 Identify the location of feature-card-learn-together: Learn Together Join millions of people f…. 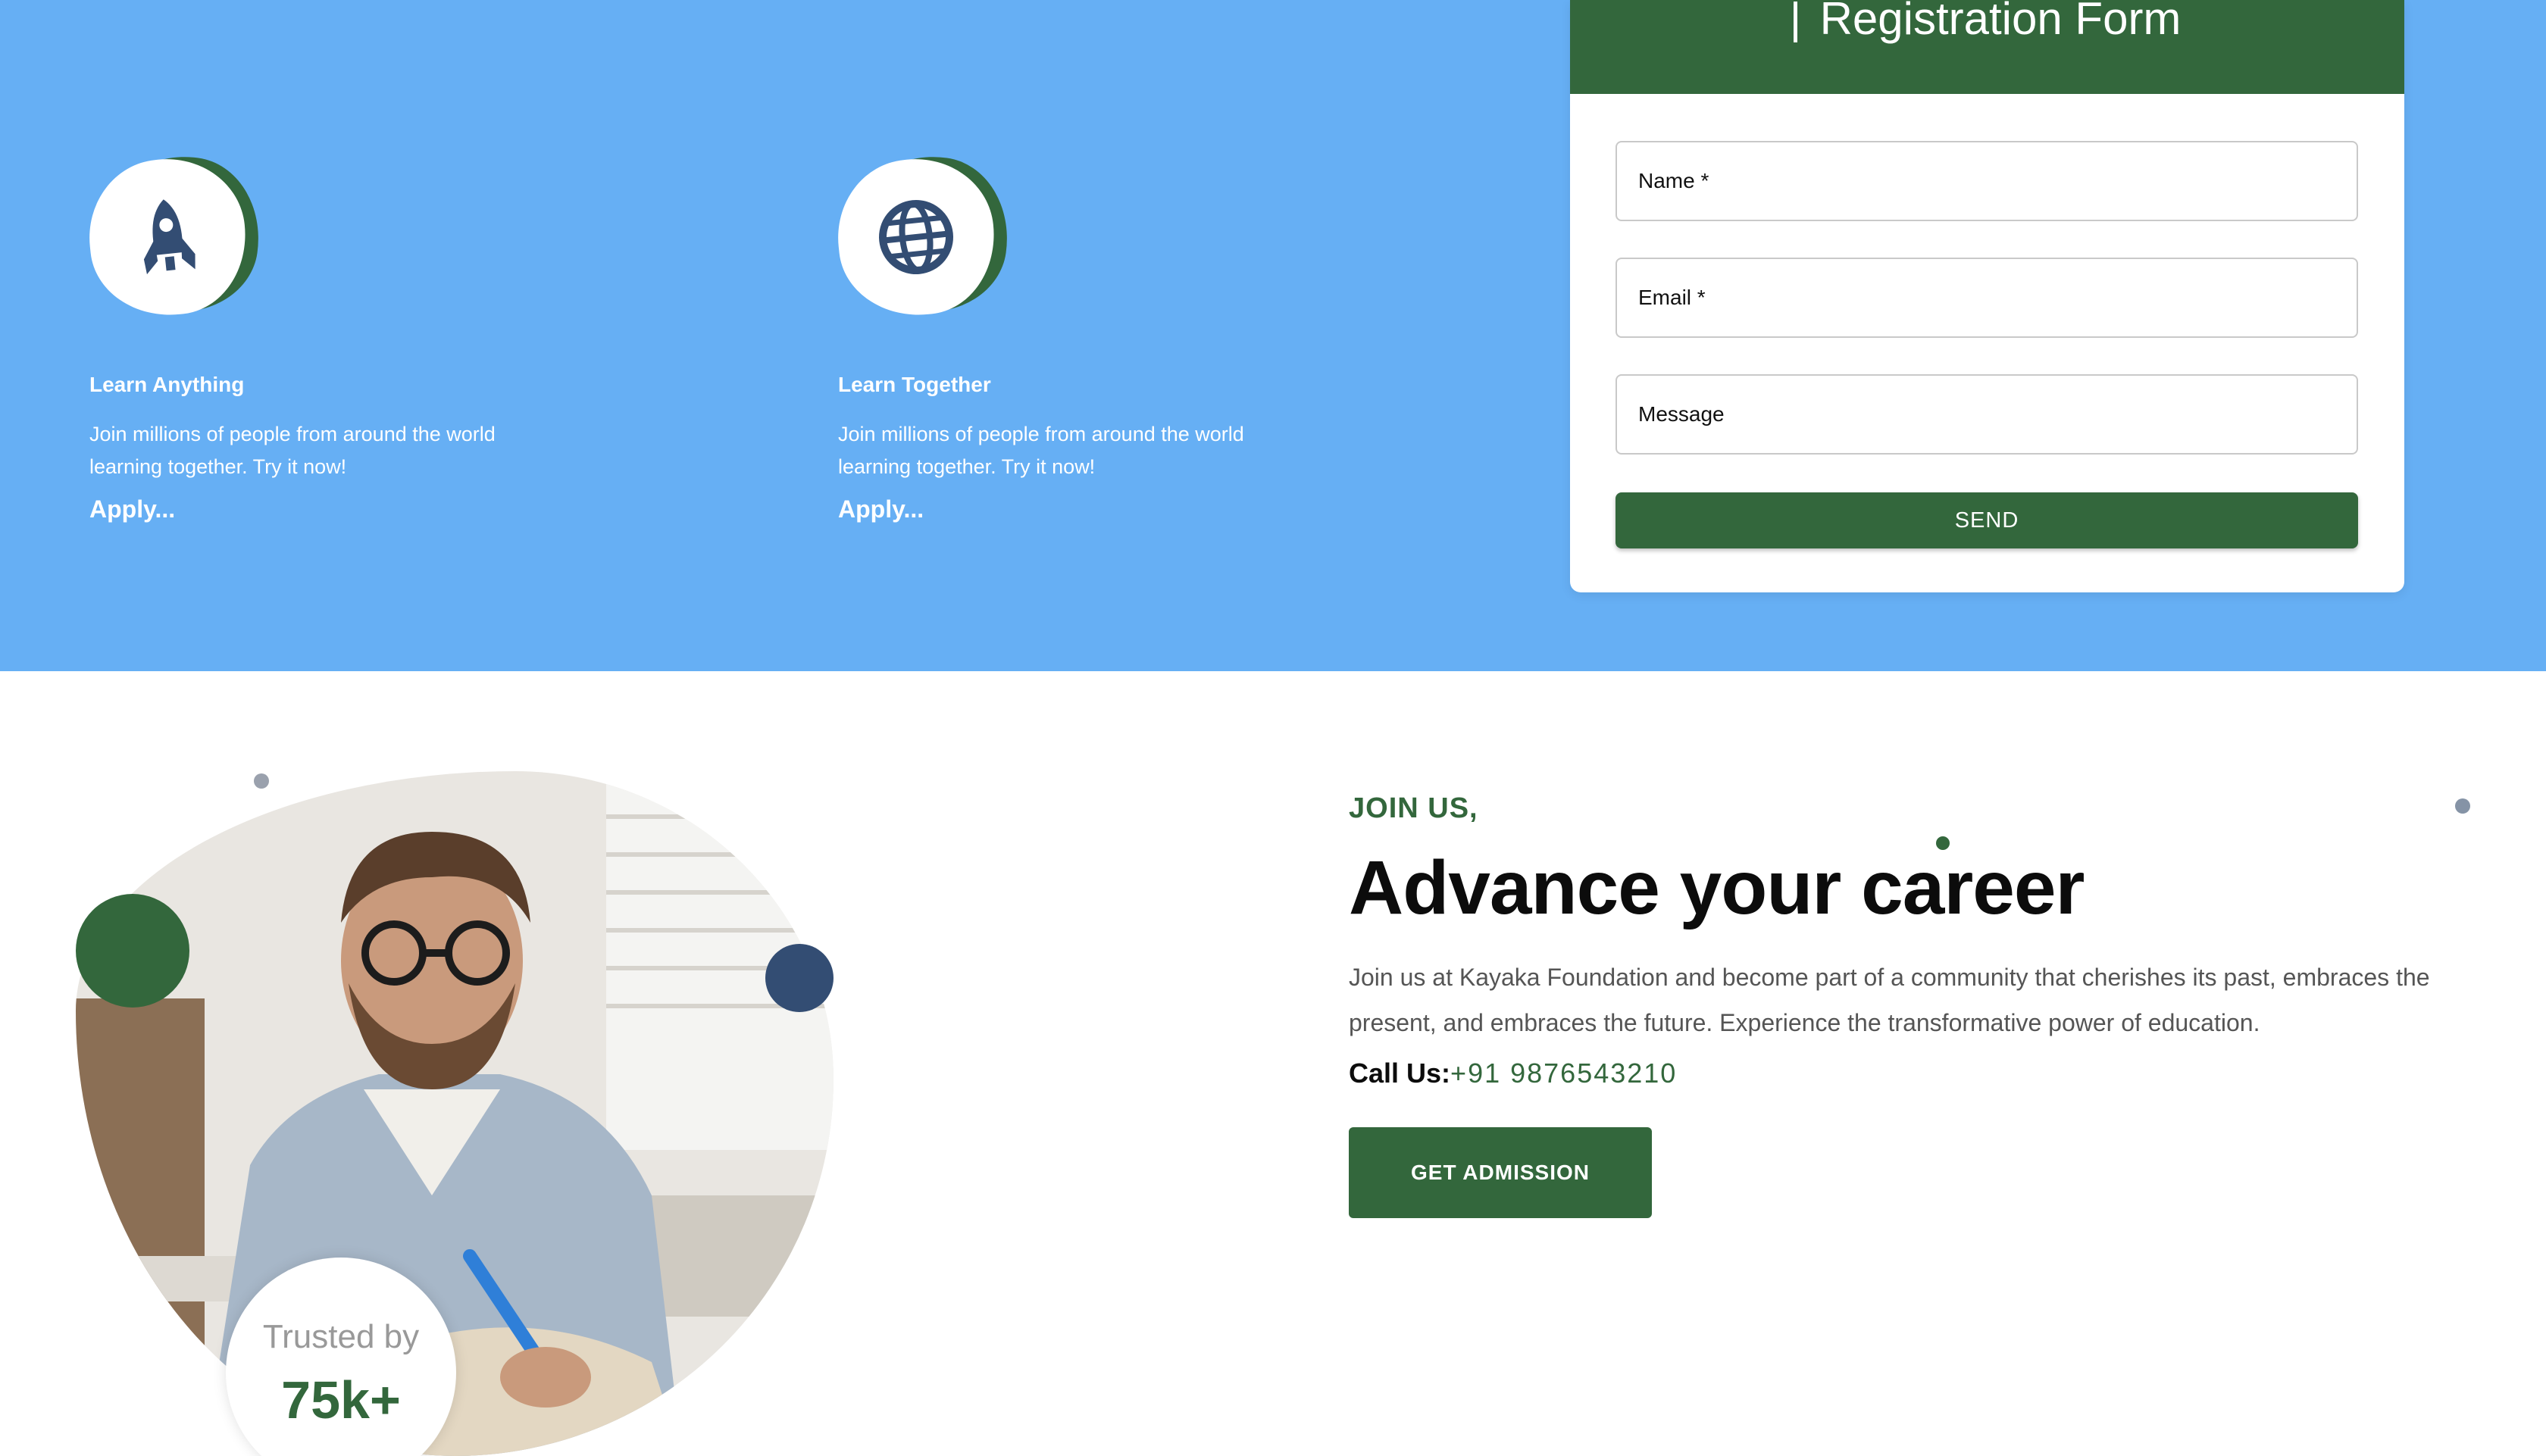
(1076, 334).